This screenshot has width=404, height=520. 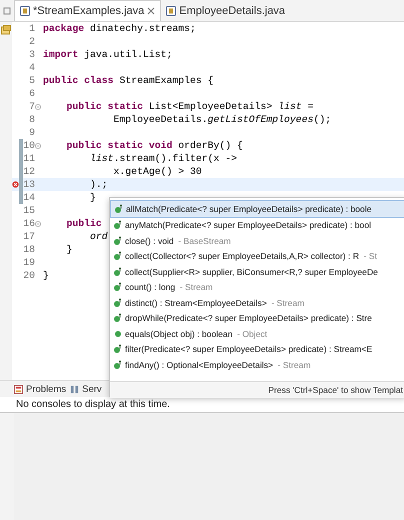 I want to click on completion-item: filter(Predicate<? super EmployeeDetails> predicate) : Stream<E, so click(x=257, y=349).